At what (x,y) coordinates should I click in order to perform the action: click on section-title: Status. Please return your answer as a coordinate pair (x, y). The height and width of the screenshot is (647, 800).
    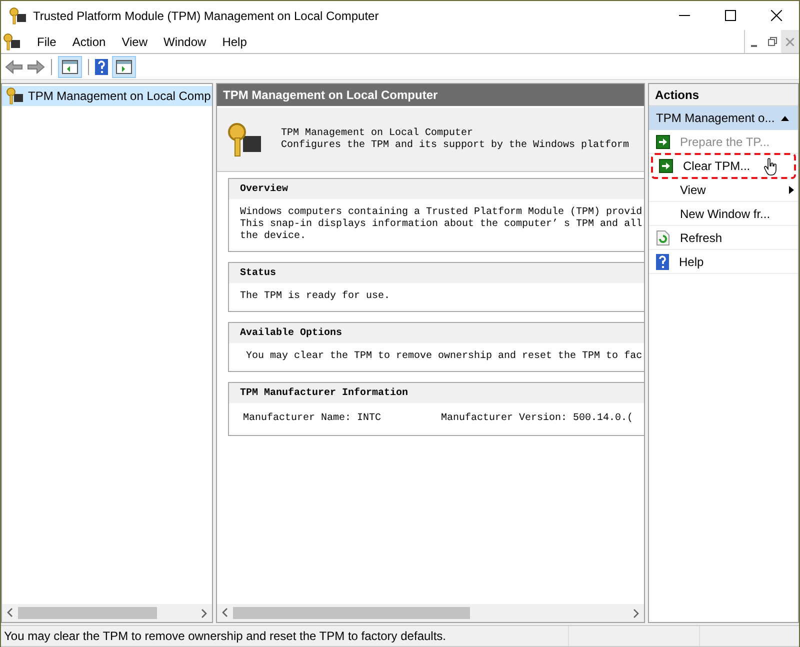
    Looking at the image, I should click on (436, 273).